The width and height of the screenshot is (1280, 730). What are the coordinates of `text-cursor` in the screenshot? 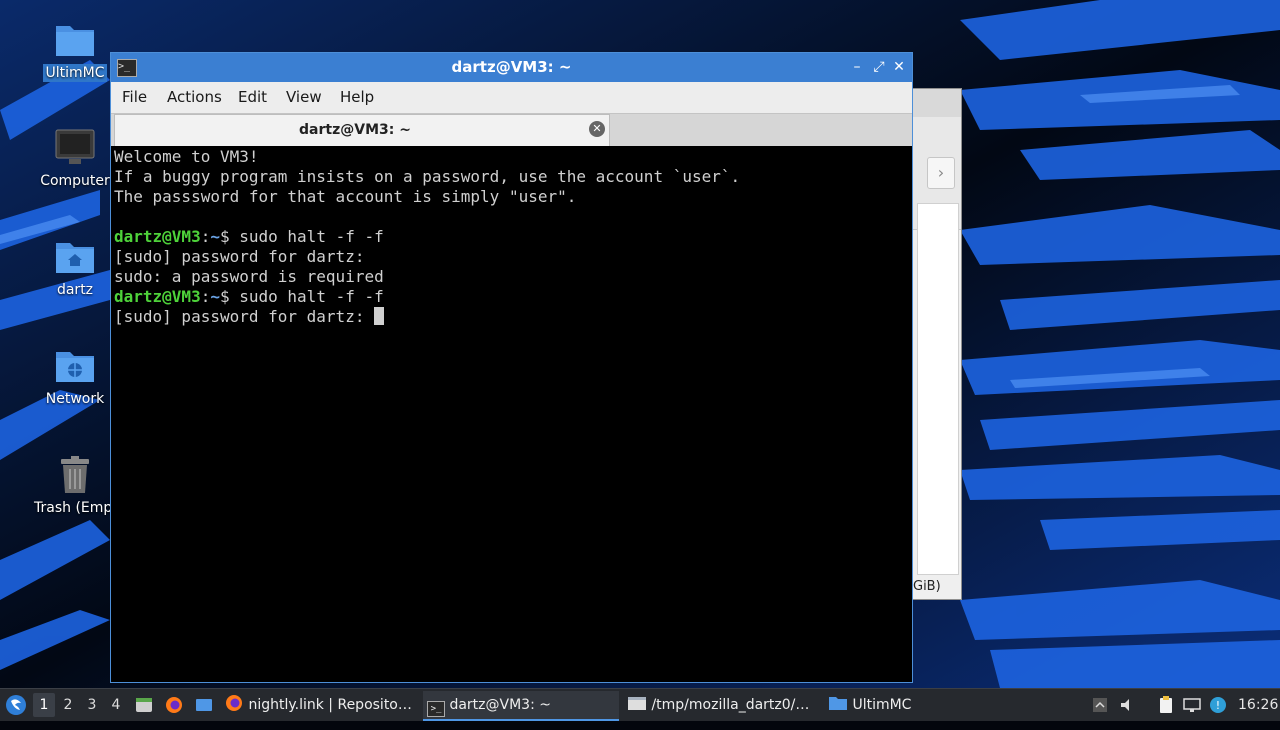 It's located at (379, 316).